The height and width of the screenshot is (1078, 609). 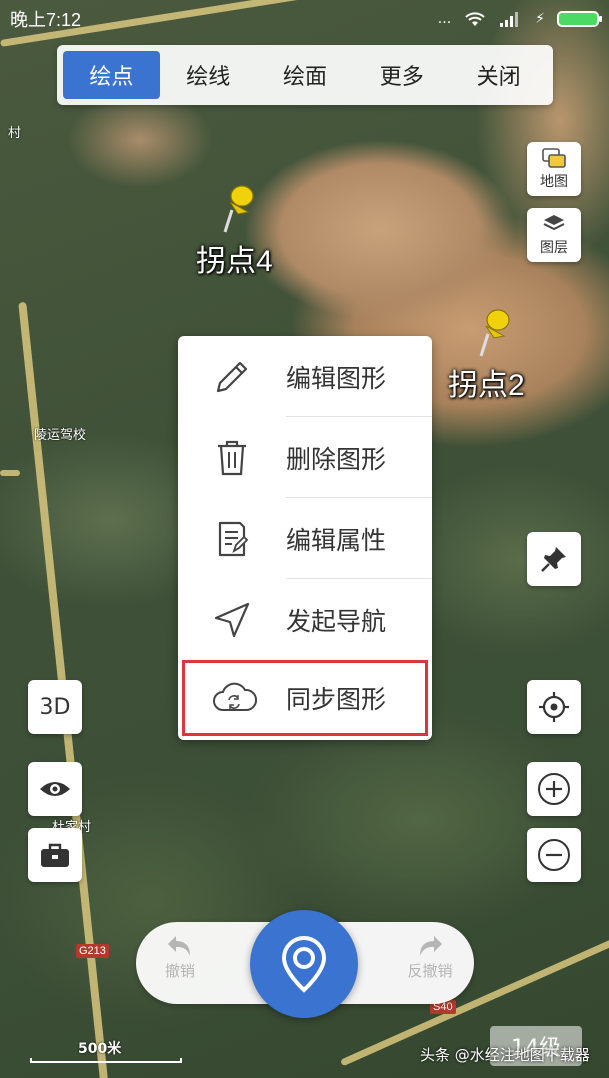 I want to click on cloud-sync-icon, so click(x=234, y=698).